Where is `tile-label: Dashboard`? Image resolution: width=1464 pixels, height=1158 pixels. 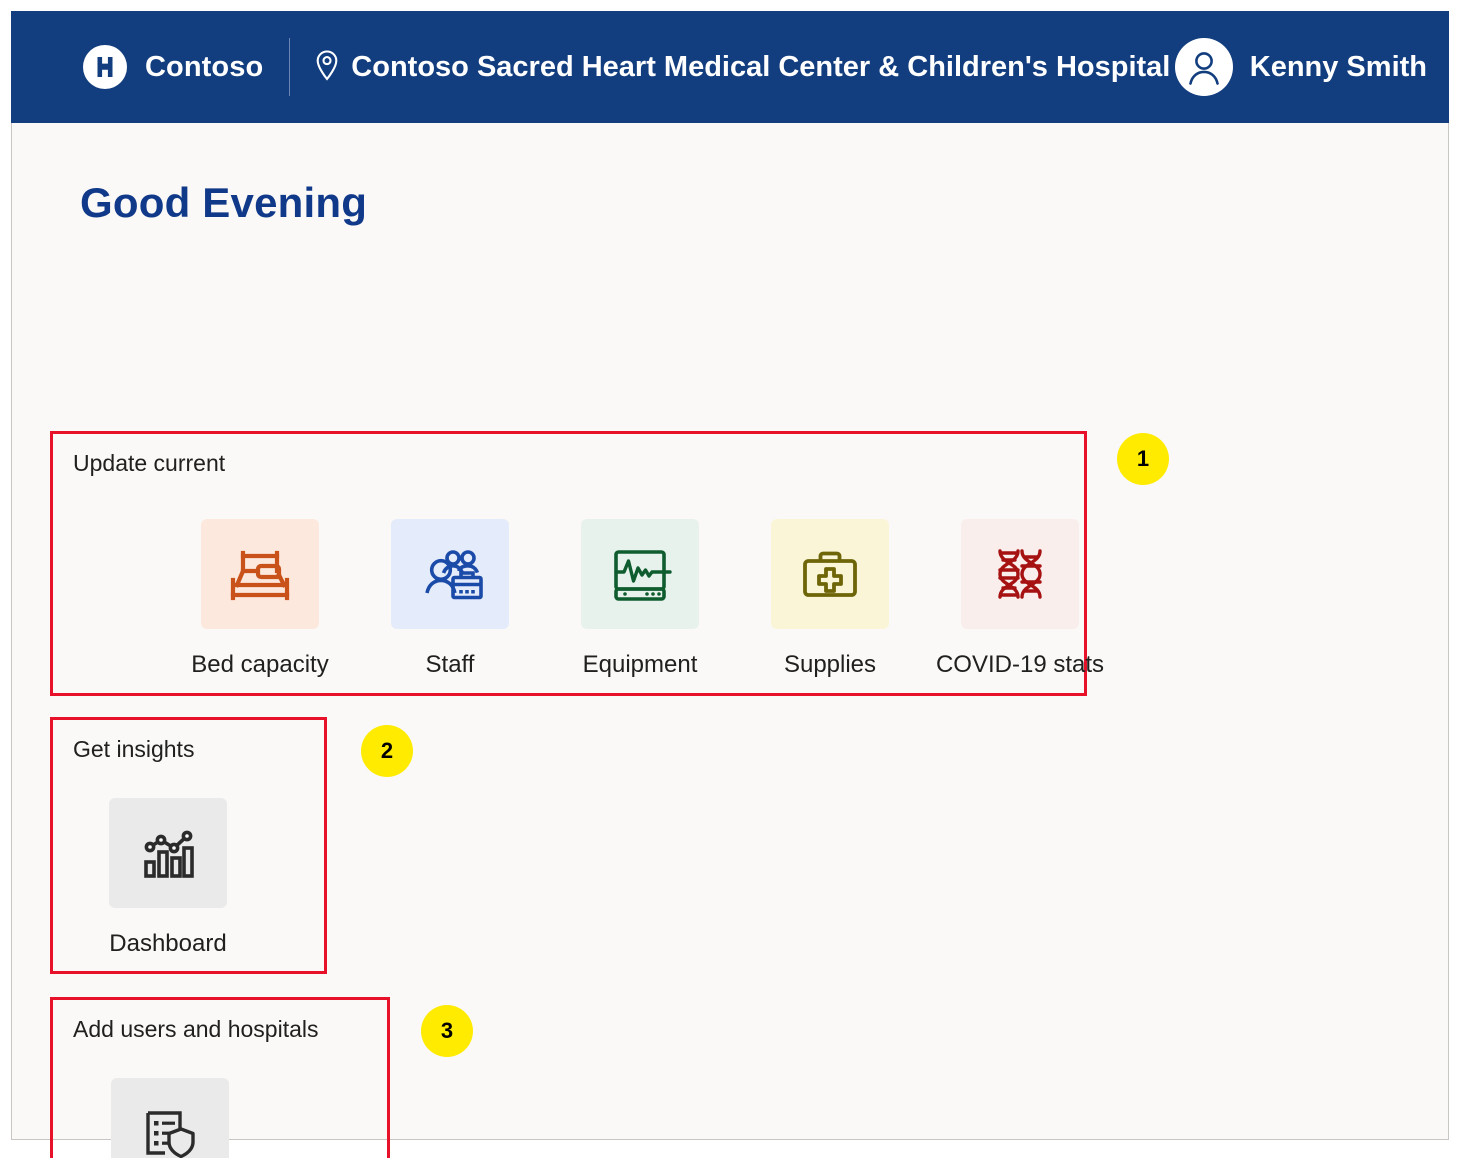
tile-label: Dashboard is located at coordinates (168, 943).